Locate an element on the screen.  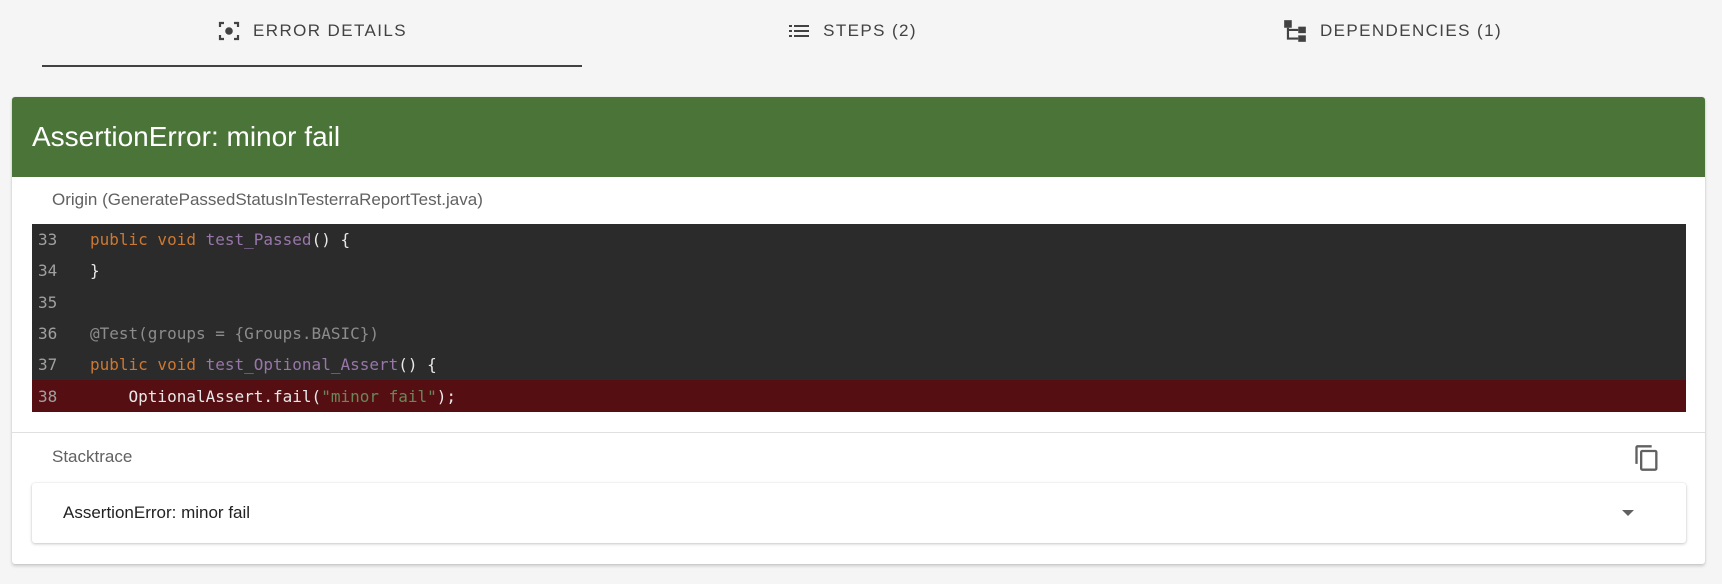
tab-steps: STEPS (2) is located at coordinates (852, 33).